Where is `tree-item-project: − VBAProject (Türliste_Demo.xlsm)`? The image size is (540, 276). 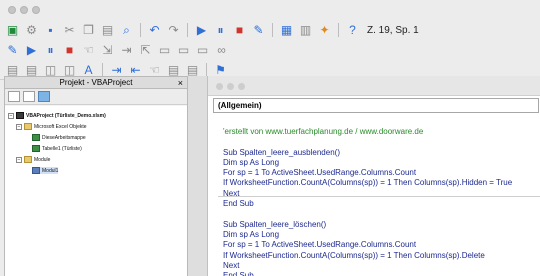 tree-item-project: − VBAProject (Türliste_Demo.xlsm) is located at coordinates (57, 115).